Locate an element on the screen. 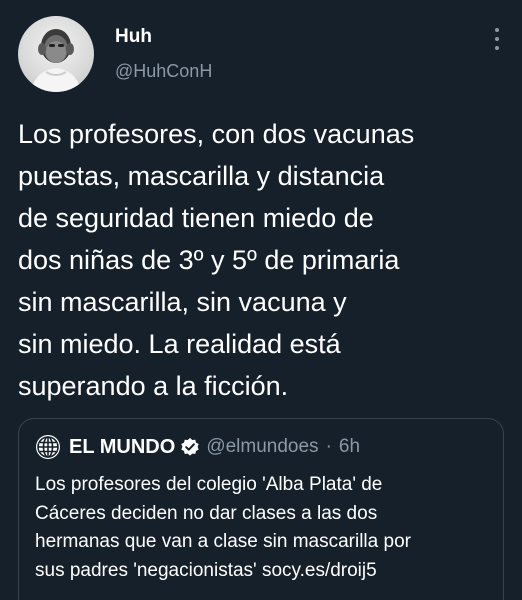  author-handle: @HuhConH is located at coordinates (163, 71).